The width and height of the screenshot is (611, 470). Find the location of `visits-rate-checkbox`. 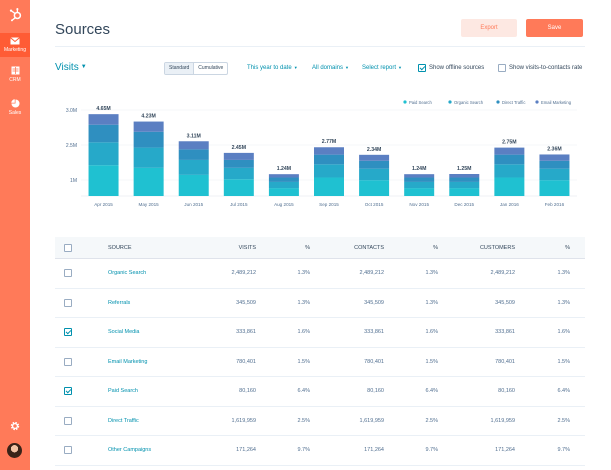

visits-rate-checkbox is located at coordinates (502, 68).